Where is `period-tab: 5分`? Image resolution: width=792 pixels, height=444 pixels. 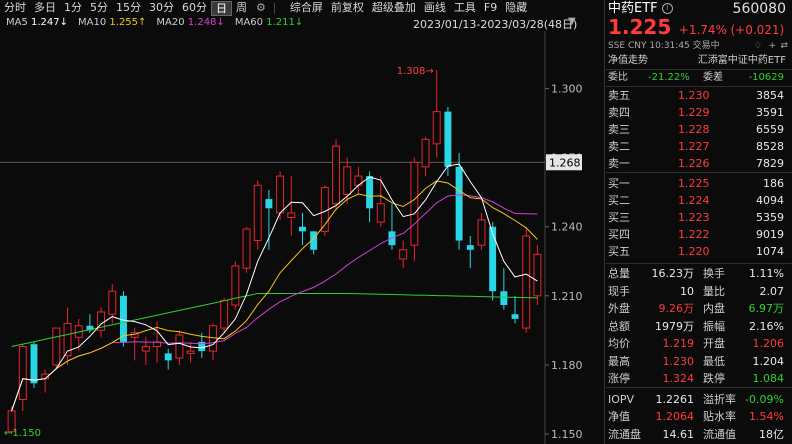
period-tab: 5分 is located at coordinates (99, 8).